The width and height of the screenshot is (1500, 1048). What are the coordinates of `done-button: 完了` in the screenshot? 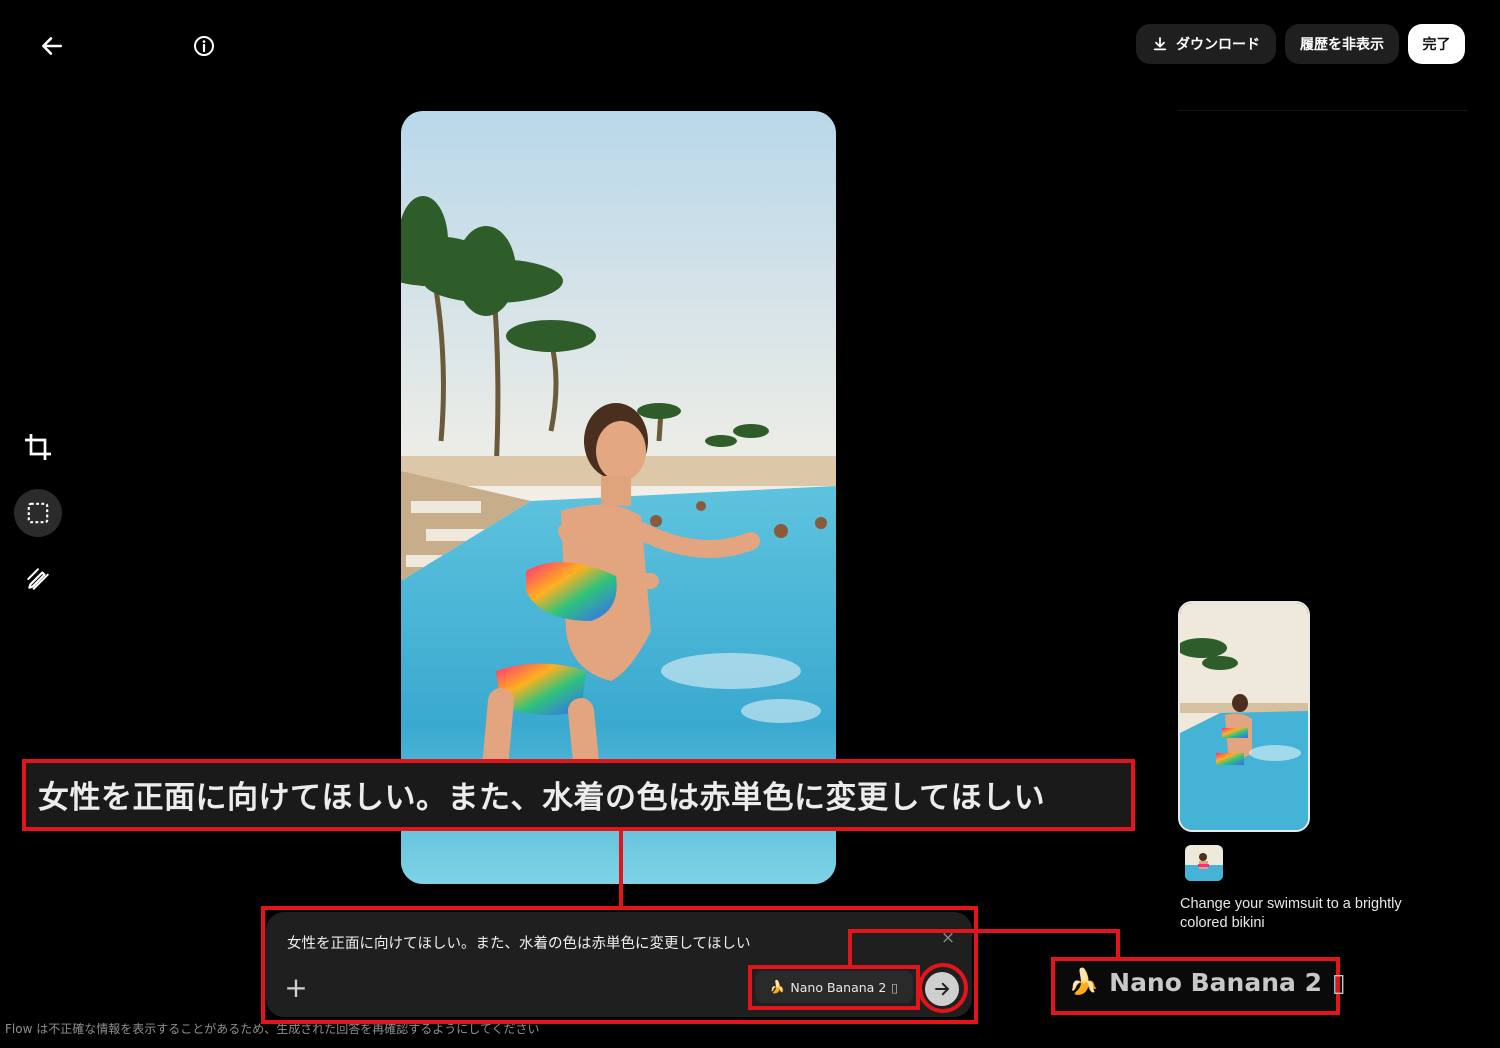 It's located at (1436, 44).